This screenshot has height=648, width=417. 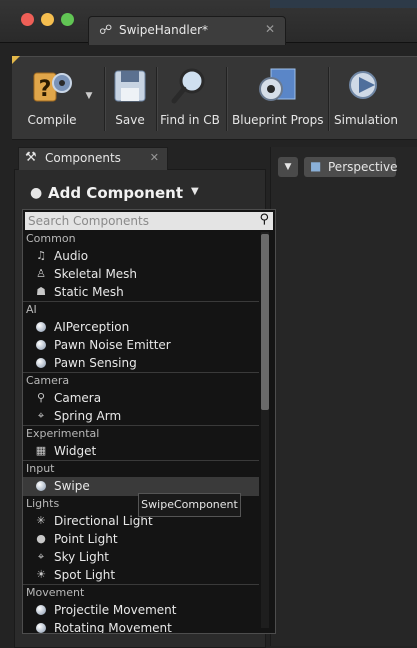 I want to click on compile-icon: ?, so click(x=52, y=85).